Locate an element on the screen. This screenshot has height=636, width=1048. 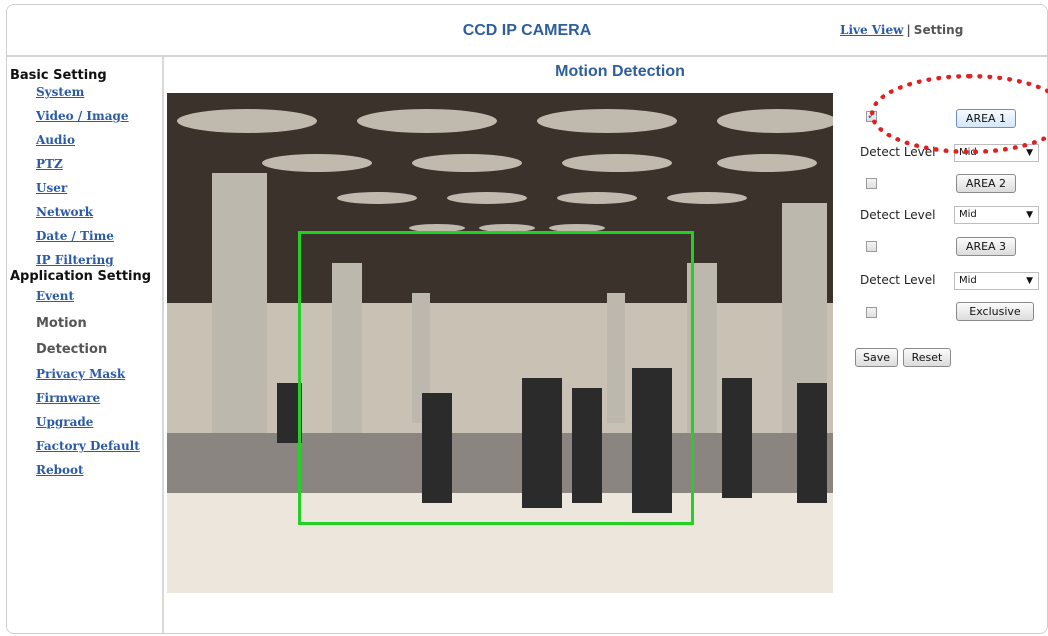
save-button: Save is located at coordinates (876, 357).